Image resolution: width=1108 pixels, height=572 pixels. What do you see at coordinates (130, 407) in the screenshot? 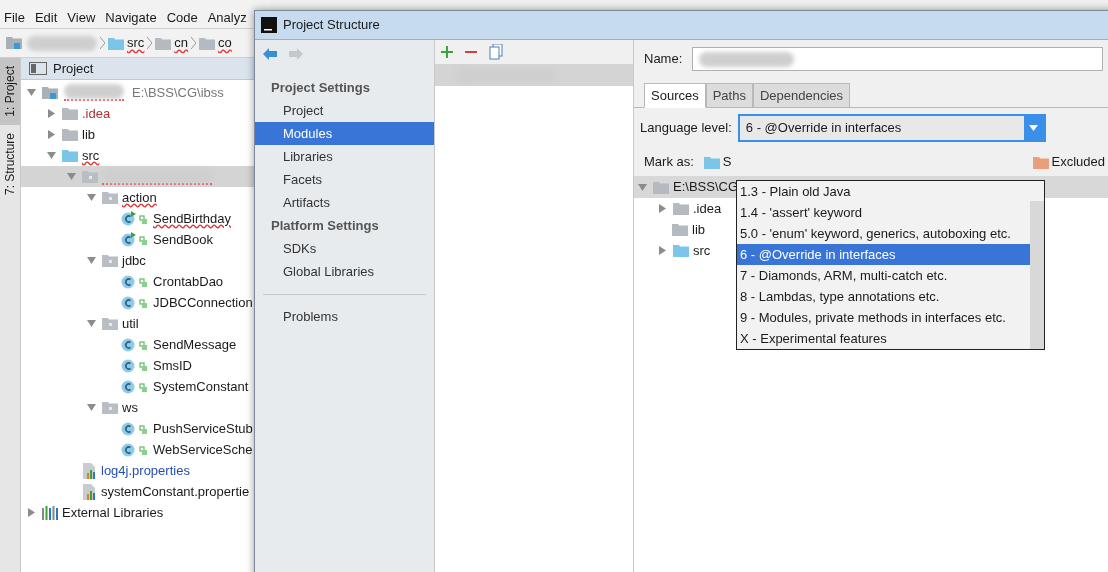
I see `tree-label: ws` at bounding box center [130, 407].